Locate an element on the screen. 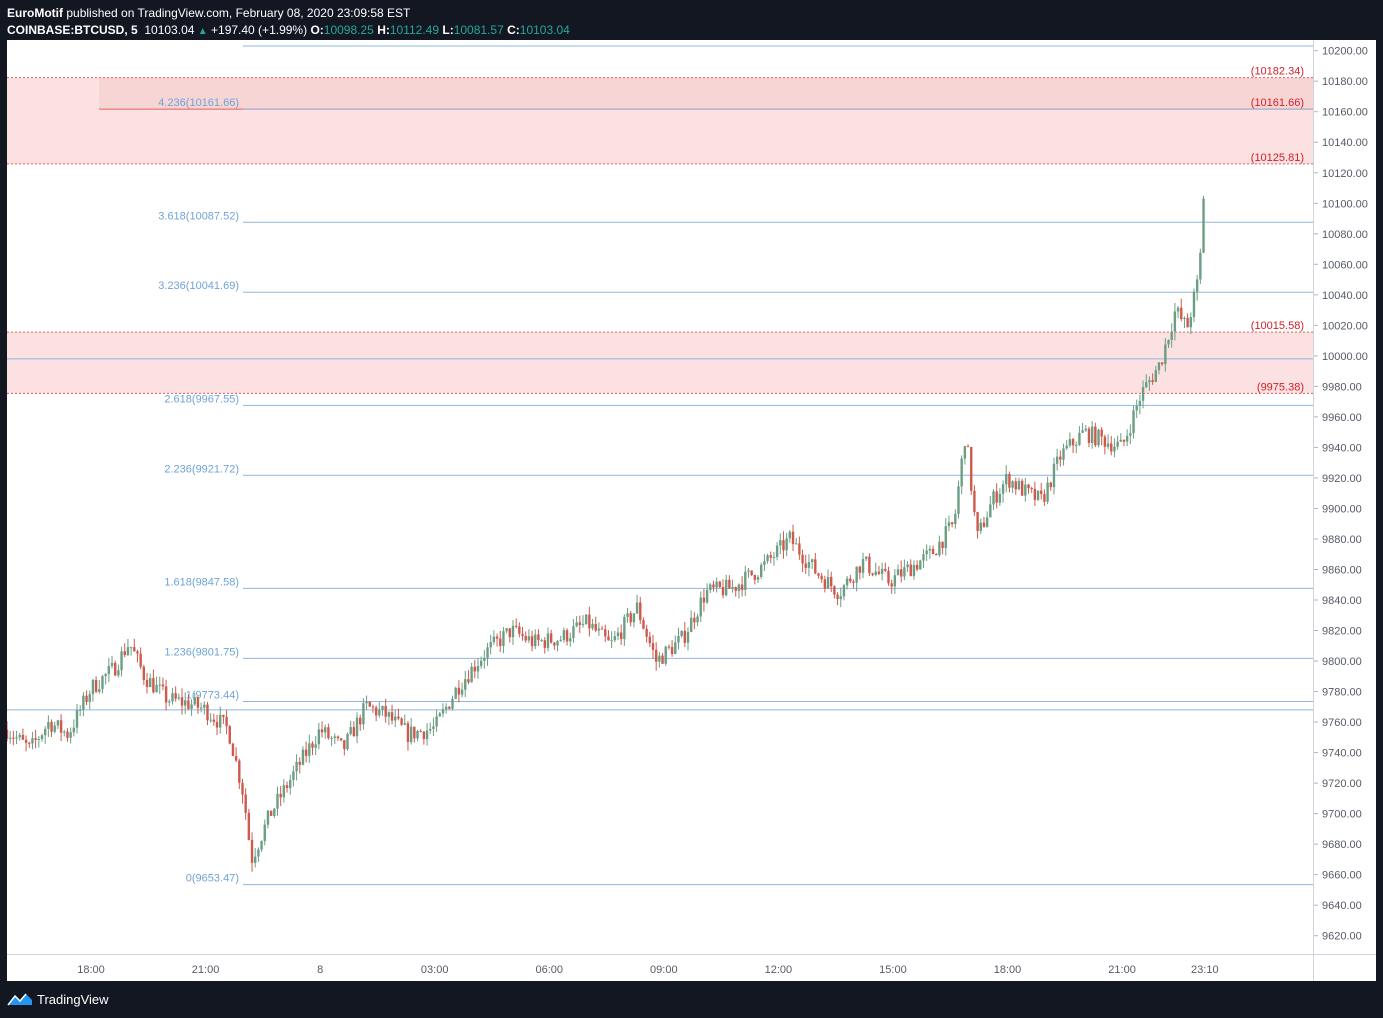 This screenshot has width=1383, height=1018. price-tick-label: 10060.00 is located at coordinates (1345, 265).